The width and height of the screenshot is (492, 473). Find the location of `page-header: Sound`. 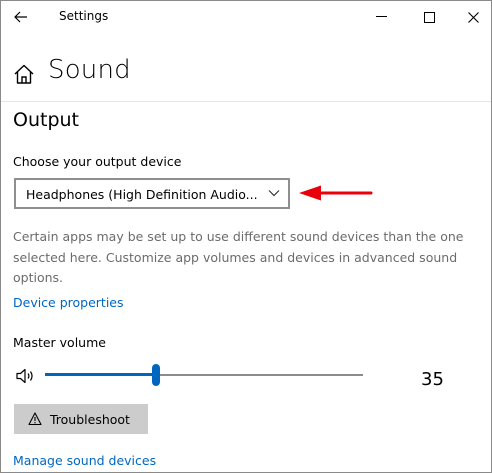

page-header: Sound is located at coordinates (246, 77).